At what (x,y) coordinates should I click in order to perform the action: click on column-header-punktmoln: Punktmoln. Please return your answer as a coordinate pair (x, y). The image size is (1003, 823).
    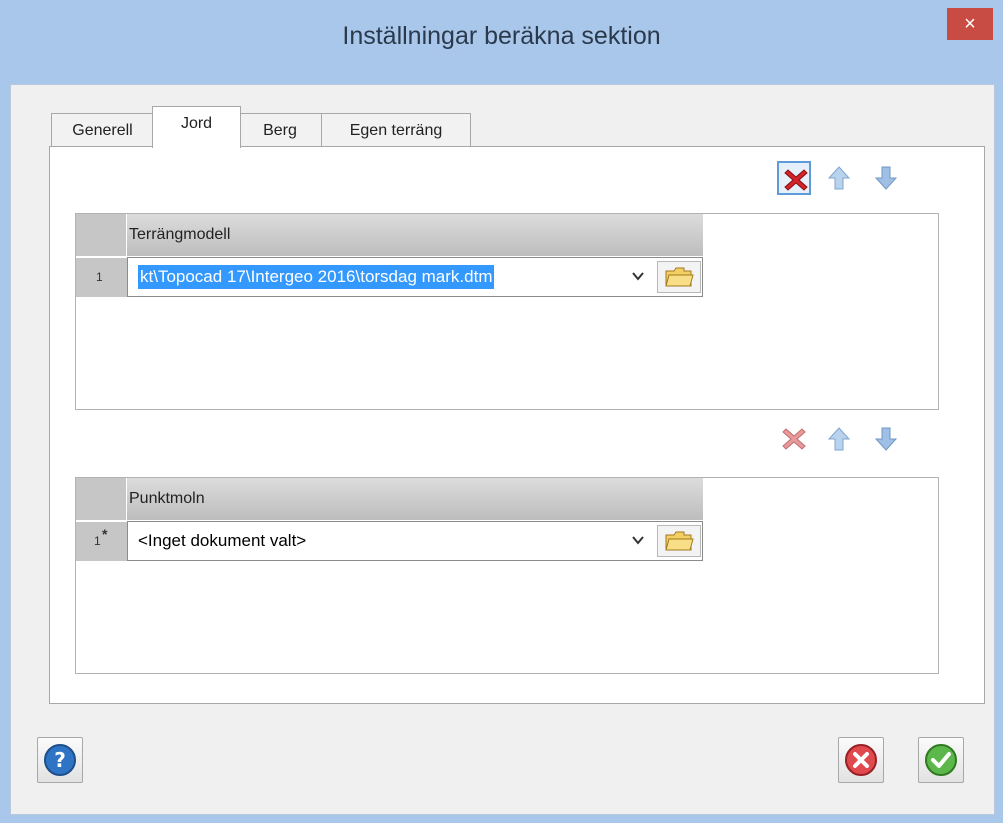
    Looking at the image, I should click on (415, 499).